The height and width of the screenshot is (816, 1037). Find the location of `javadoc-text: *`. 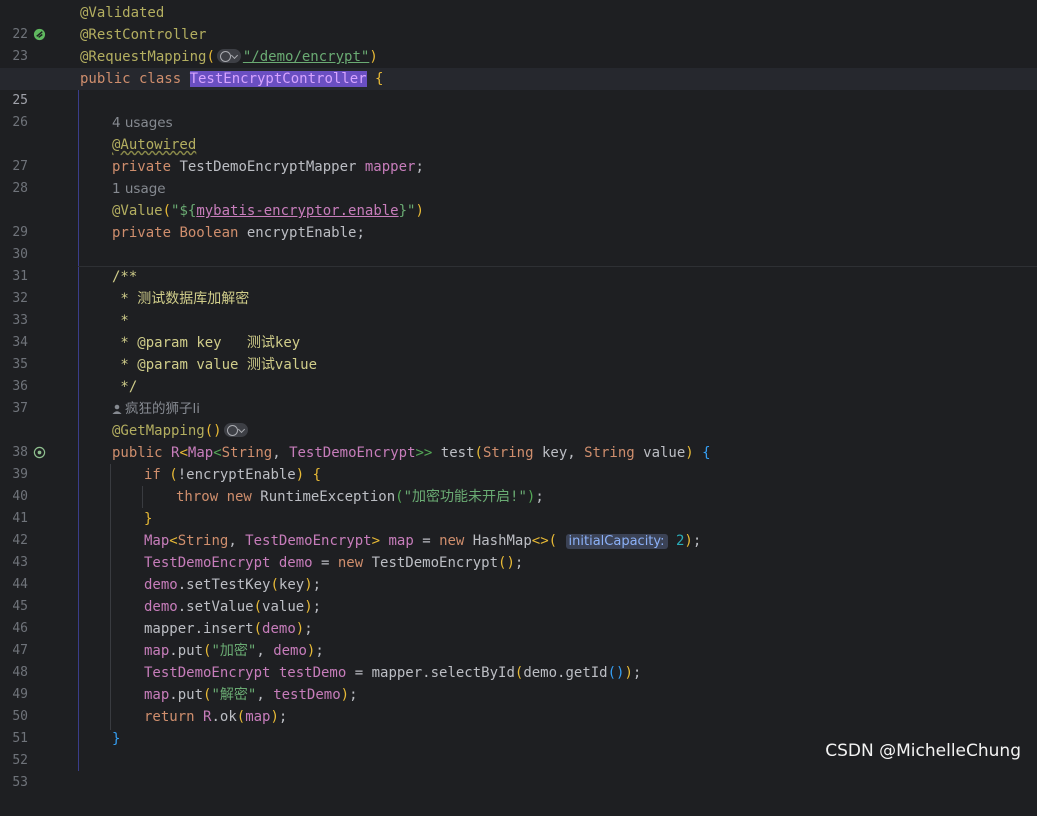

javadoc-text: * is located at coordinates (120, 321).